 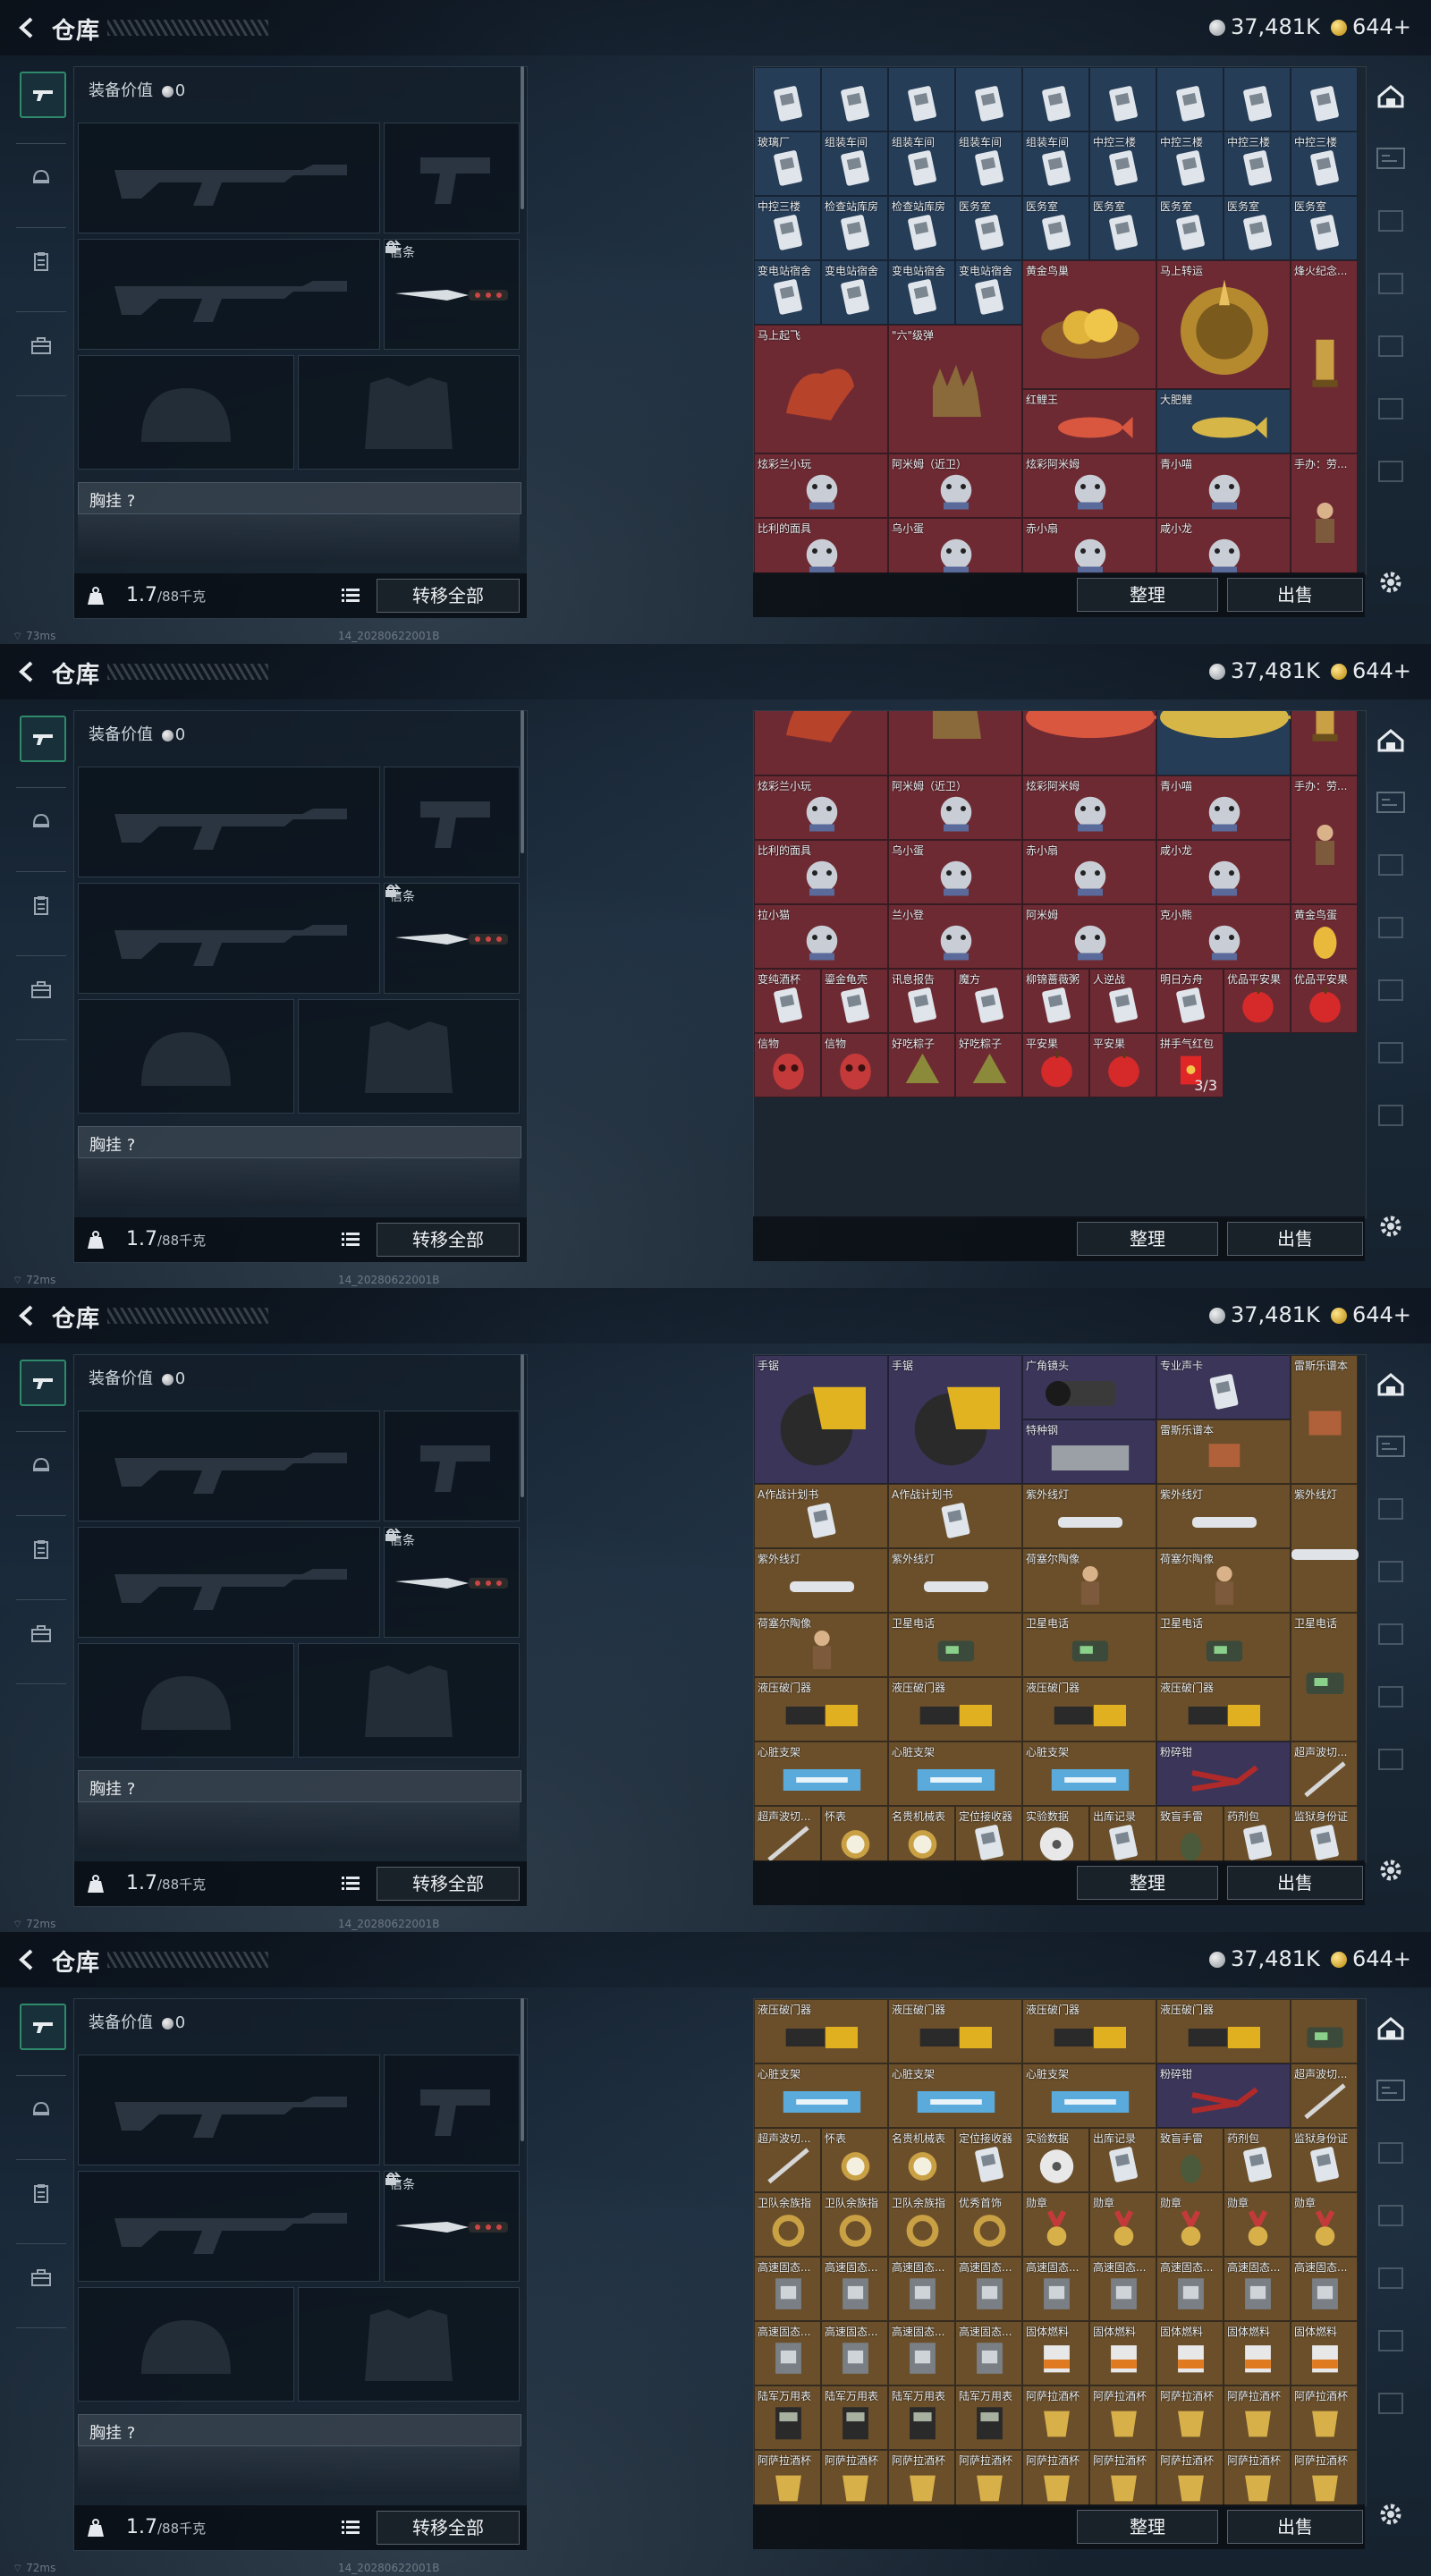 What do you see at coordinates (1123, 163) in the screenshot?
I see `stash-item: 中控三楼` at bounding box center [1123, 163].